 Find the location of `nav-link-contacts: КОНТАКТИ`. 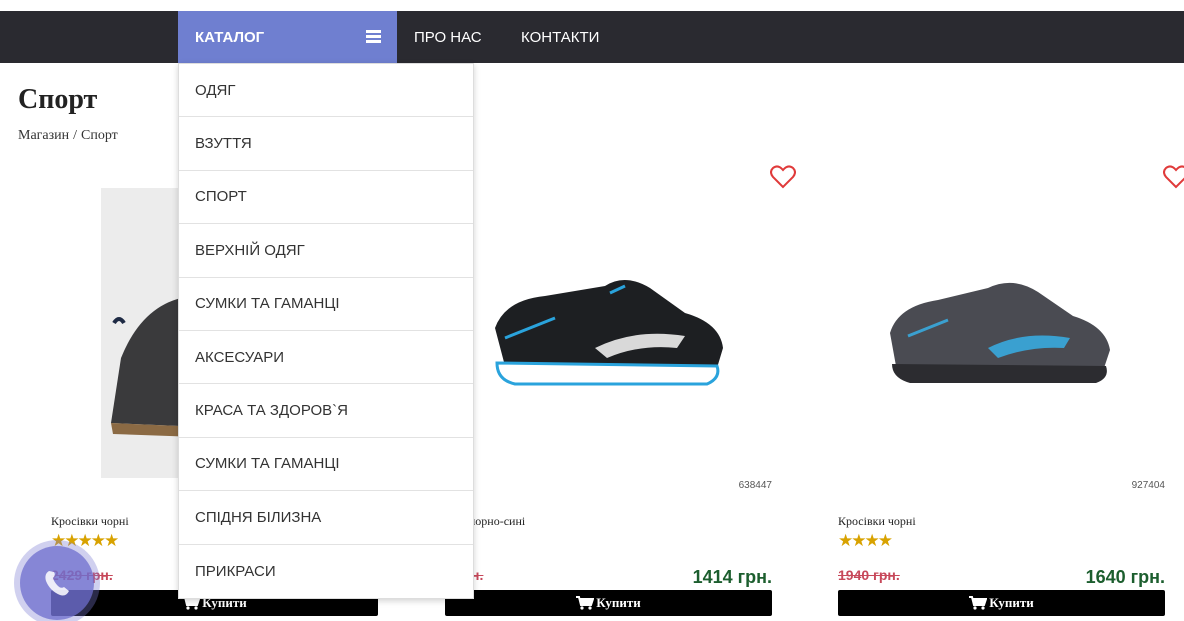

nav-link-contacts: КОНТАКТИ is located at coordinates (560, 37).